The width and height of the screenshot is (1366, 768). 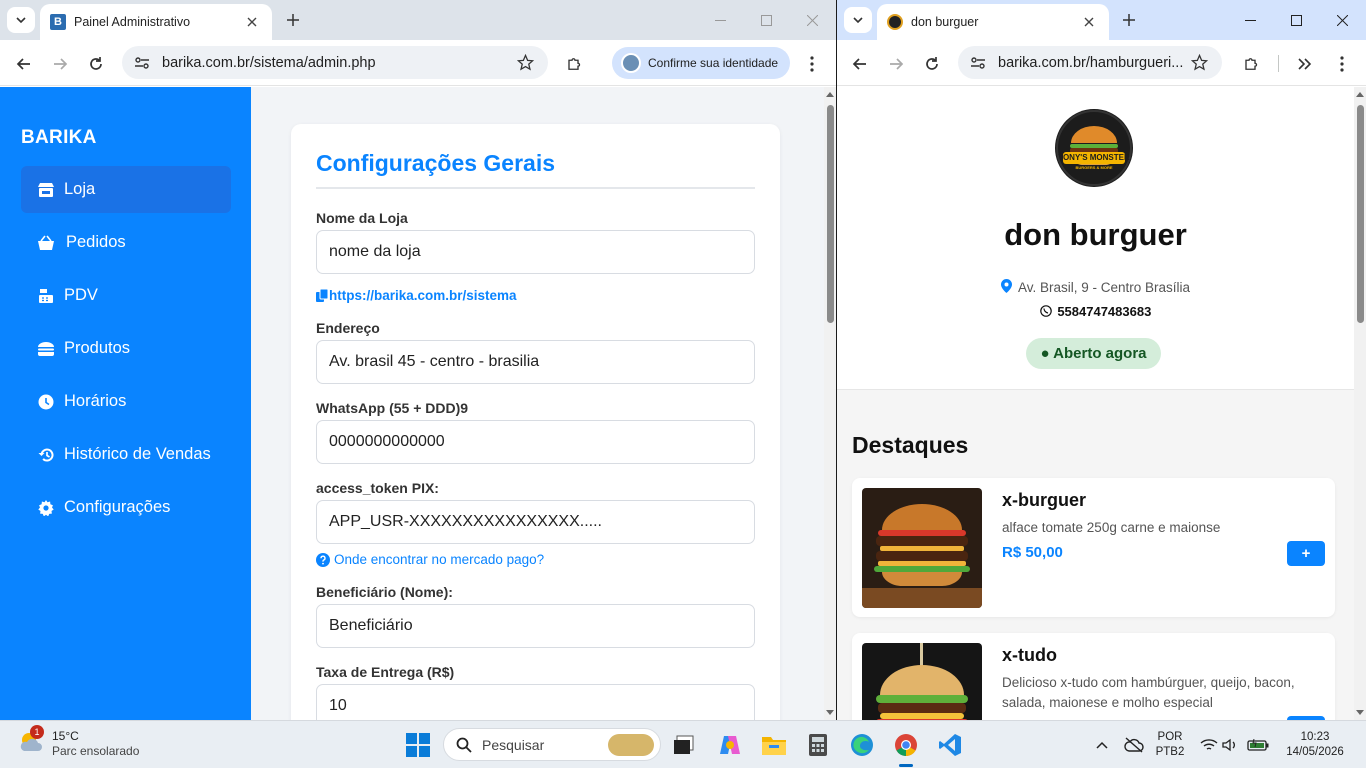 I want to click on sidebar-item-produtos: Produtos, so click(x=126, y=348).